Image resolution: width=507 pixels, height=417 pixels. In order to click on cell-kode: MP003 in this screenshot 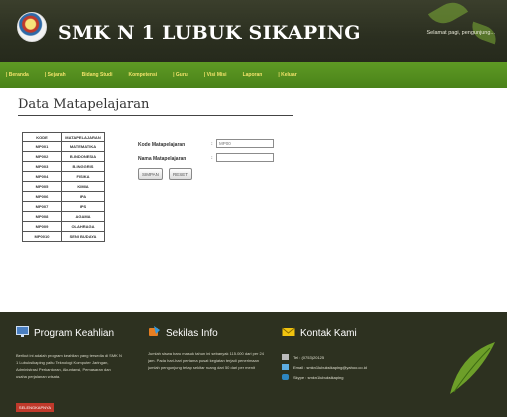, I will do `click(42, 166)`.